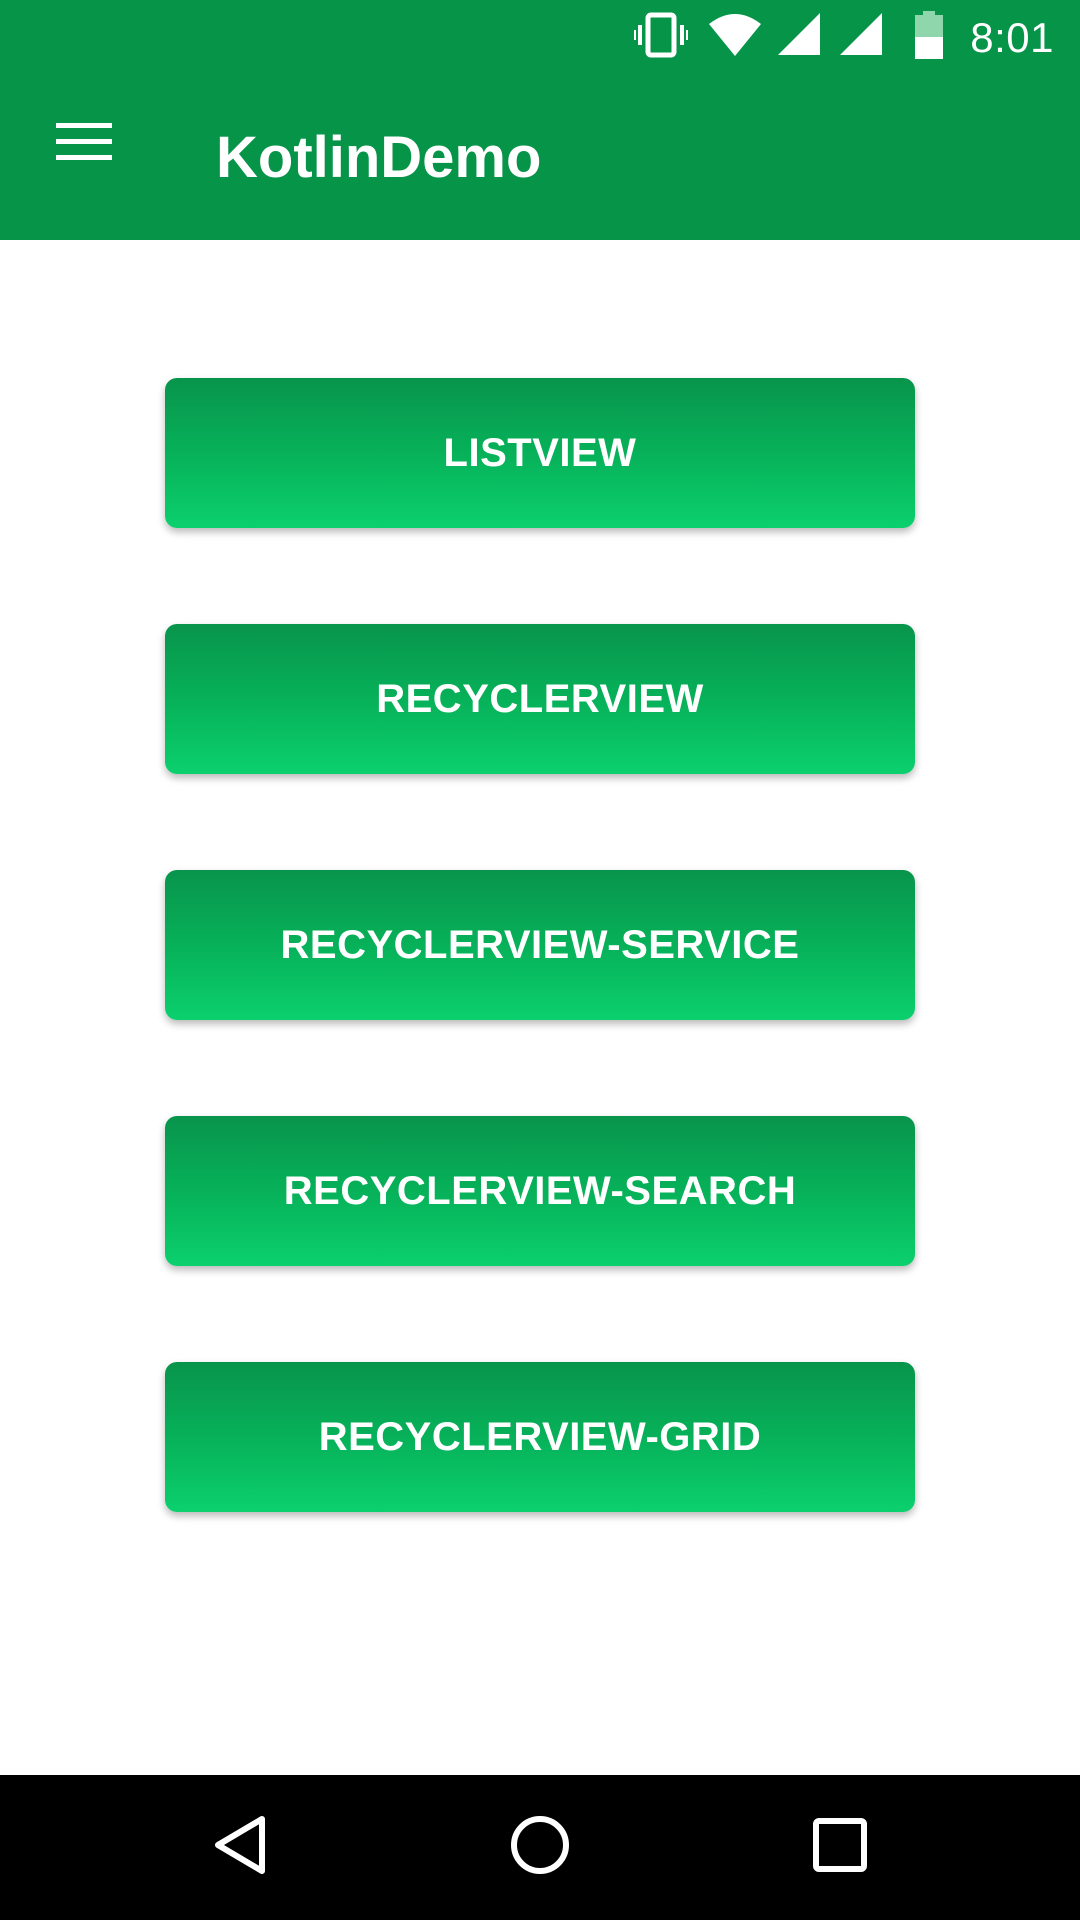 Image resolution: width=1080 pixels, height=1920 pixels. I want to click on navigation-bar, so click(540, 1847).